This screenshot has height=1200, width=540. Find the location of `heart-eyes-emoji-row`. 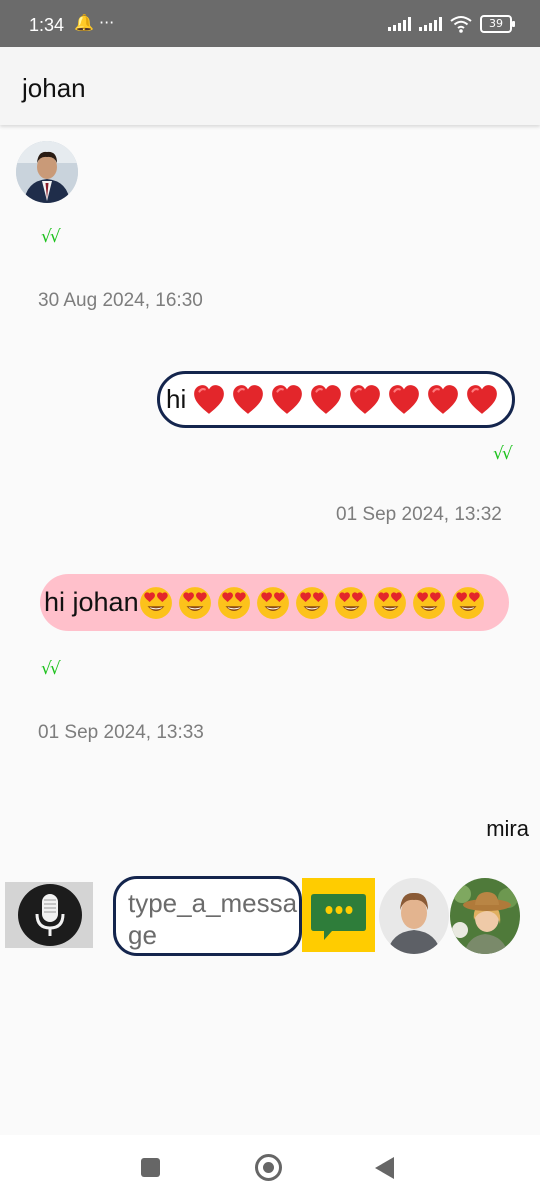

heart-eyes-emoji-row is located at coordinates (314, 603).